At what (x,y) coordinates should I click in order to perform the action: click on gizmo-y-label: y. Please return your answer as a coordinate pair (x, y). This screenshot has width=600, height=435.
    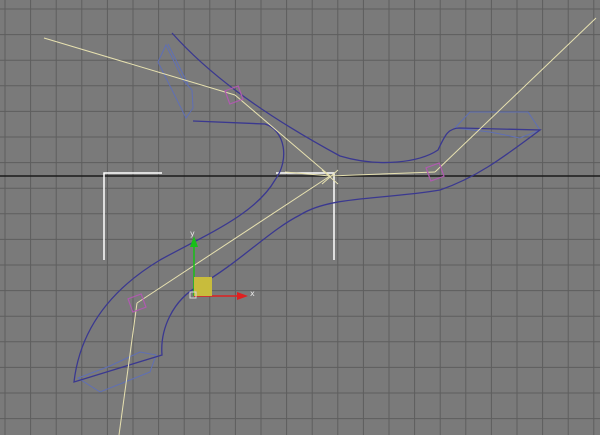
    Looking at the image, I should click on (192, 233).